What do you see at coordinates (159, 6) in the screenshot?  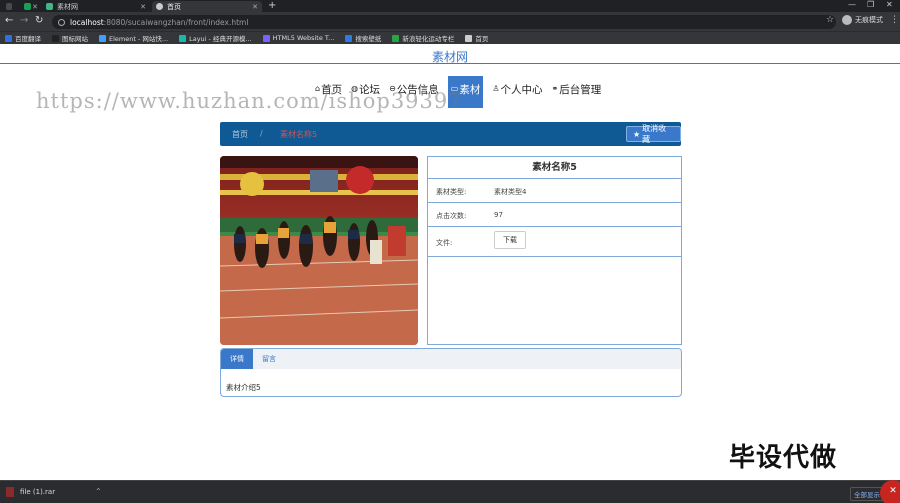 I see `globe-icon` at bounding box center [159, 6].